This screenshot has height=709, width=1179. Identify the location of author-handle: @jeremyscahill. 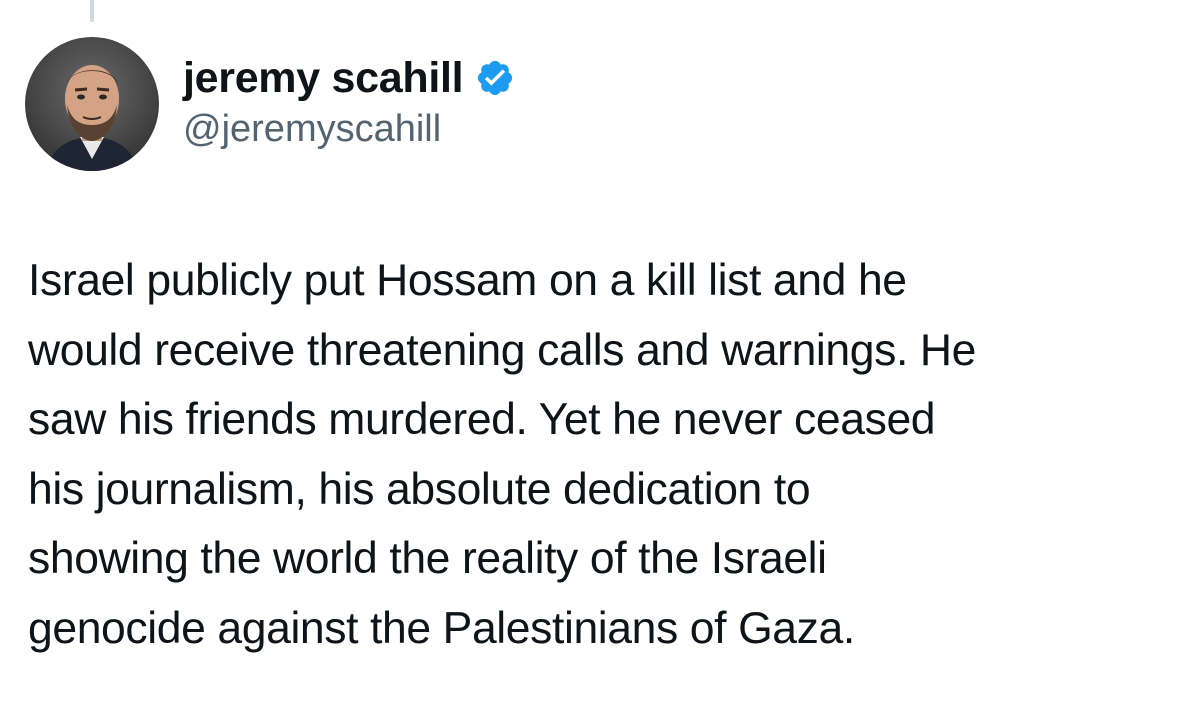
(349, 129).